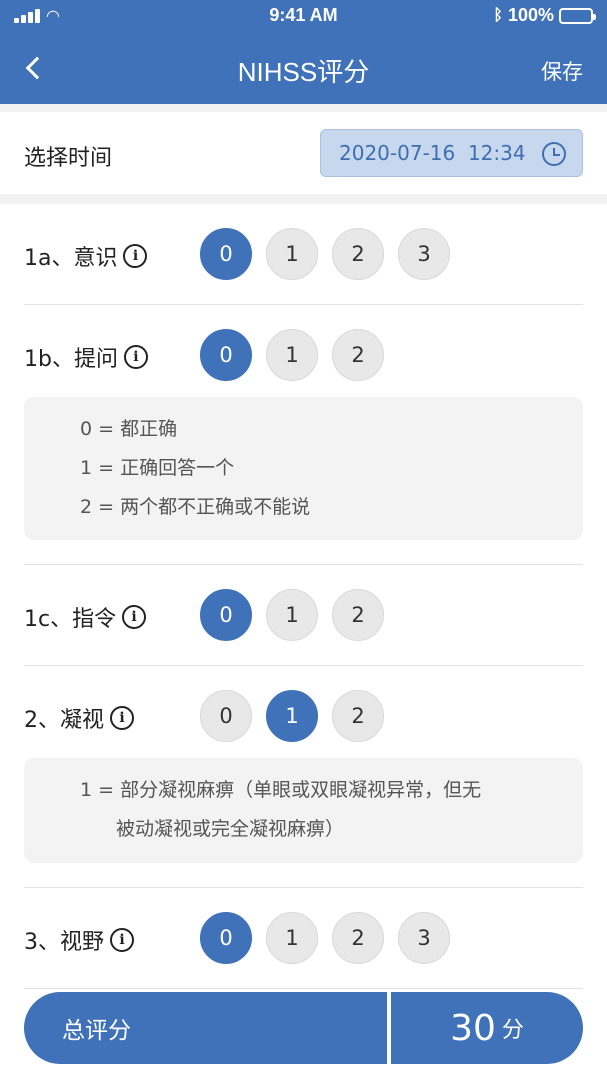 The image size is (607, 1080). What do you see at coordinates (303, 17) in the screenshot?
I see `status-bar: ◠ 9:41 AM ᛒ 100%` at bounding box center [303, 17].